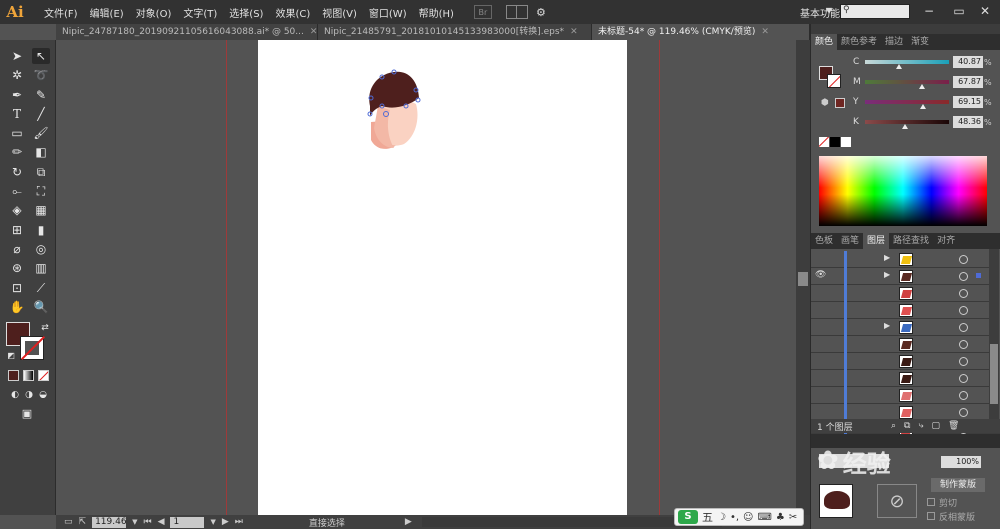 This screenshot has height=529, width=1000. I want to click on white-swatch, so click(846, 142).